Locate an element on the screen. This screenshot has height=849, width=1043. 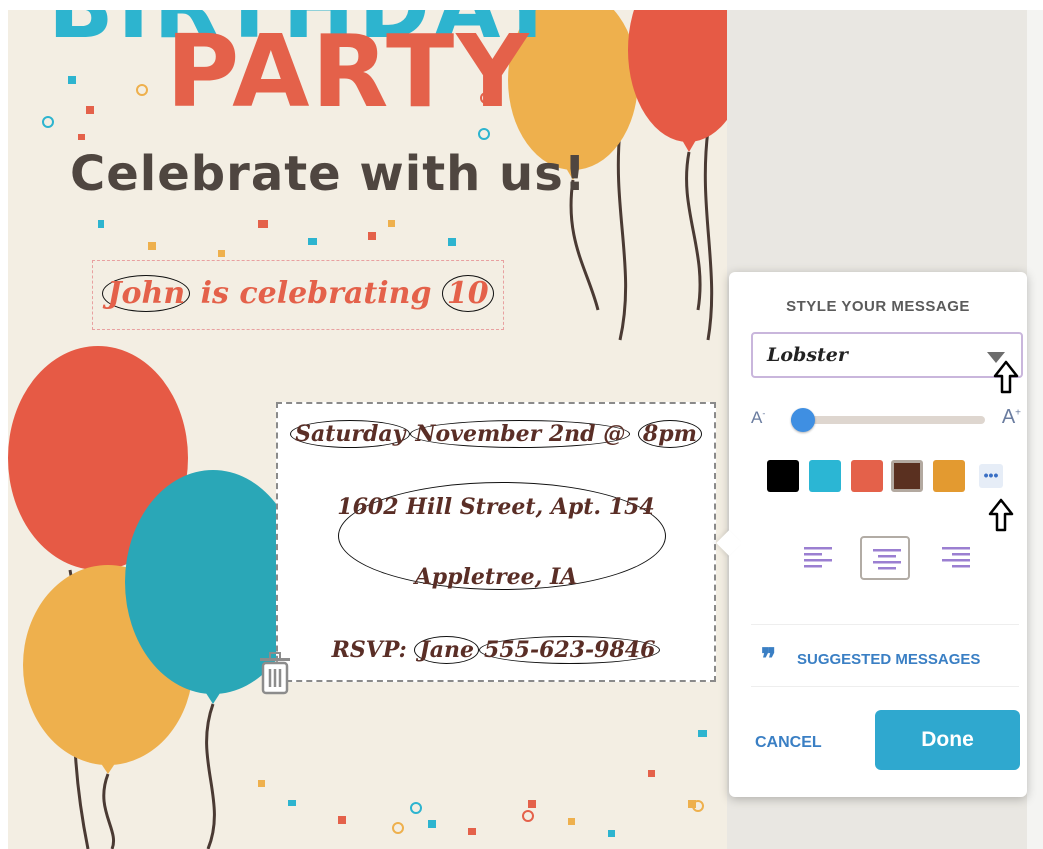
name-text-box: John is celebrating 10 is located at coordinates (298, 295).